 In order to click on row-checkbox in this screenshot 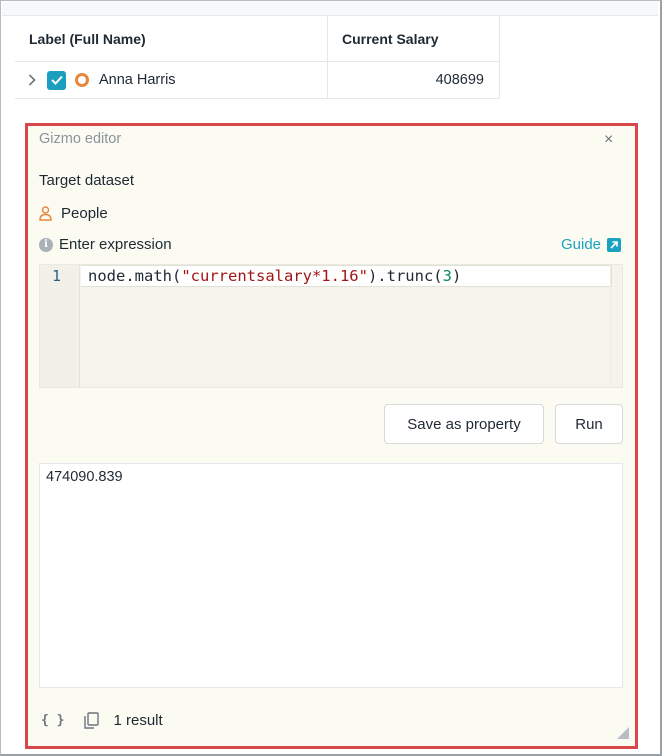, I will do `click(56, 80)`.